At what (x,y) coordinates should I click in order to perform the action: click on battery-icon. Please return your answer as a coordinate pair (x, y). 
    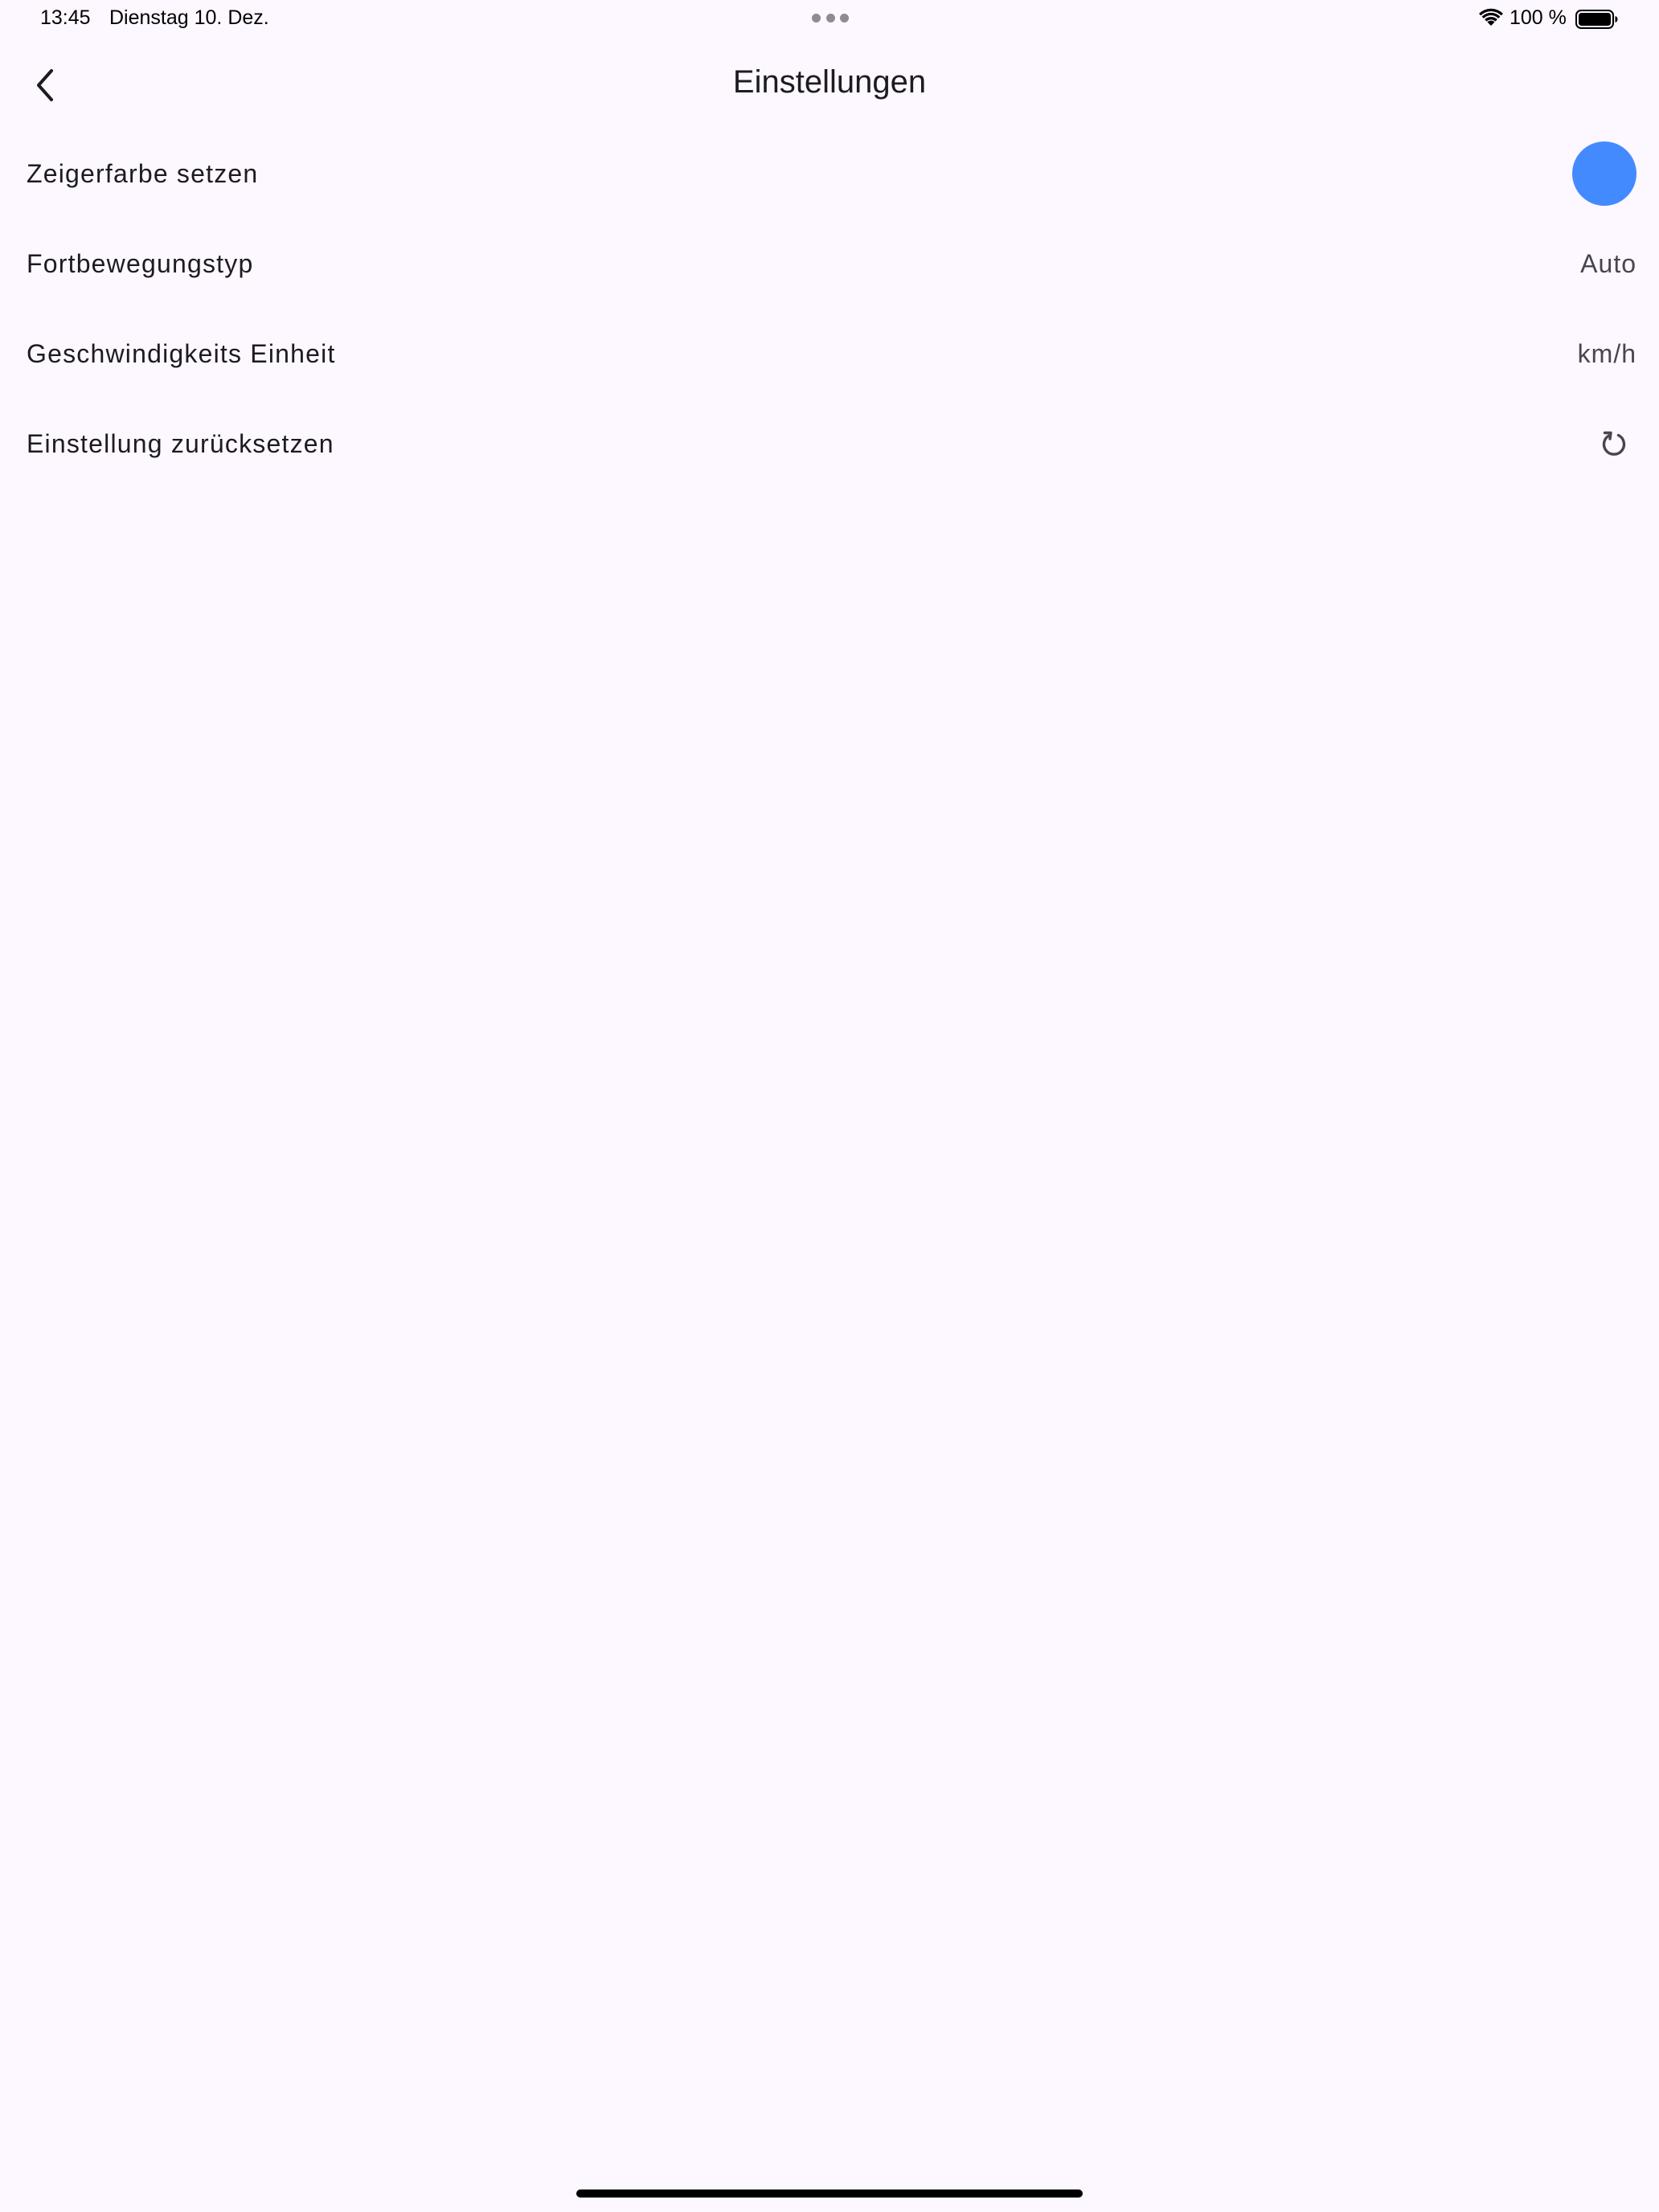
    Looking at the image, I should click on (1596, 19).